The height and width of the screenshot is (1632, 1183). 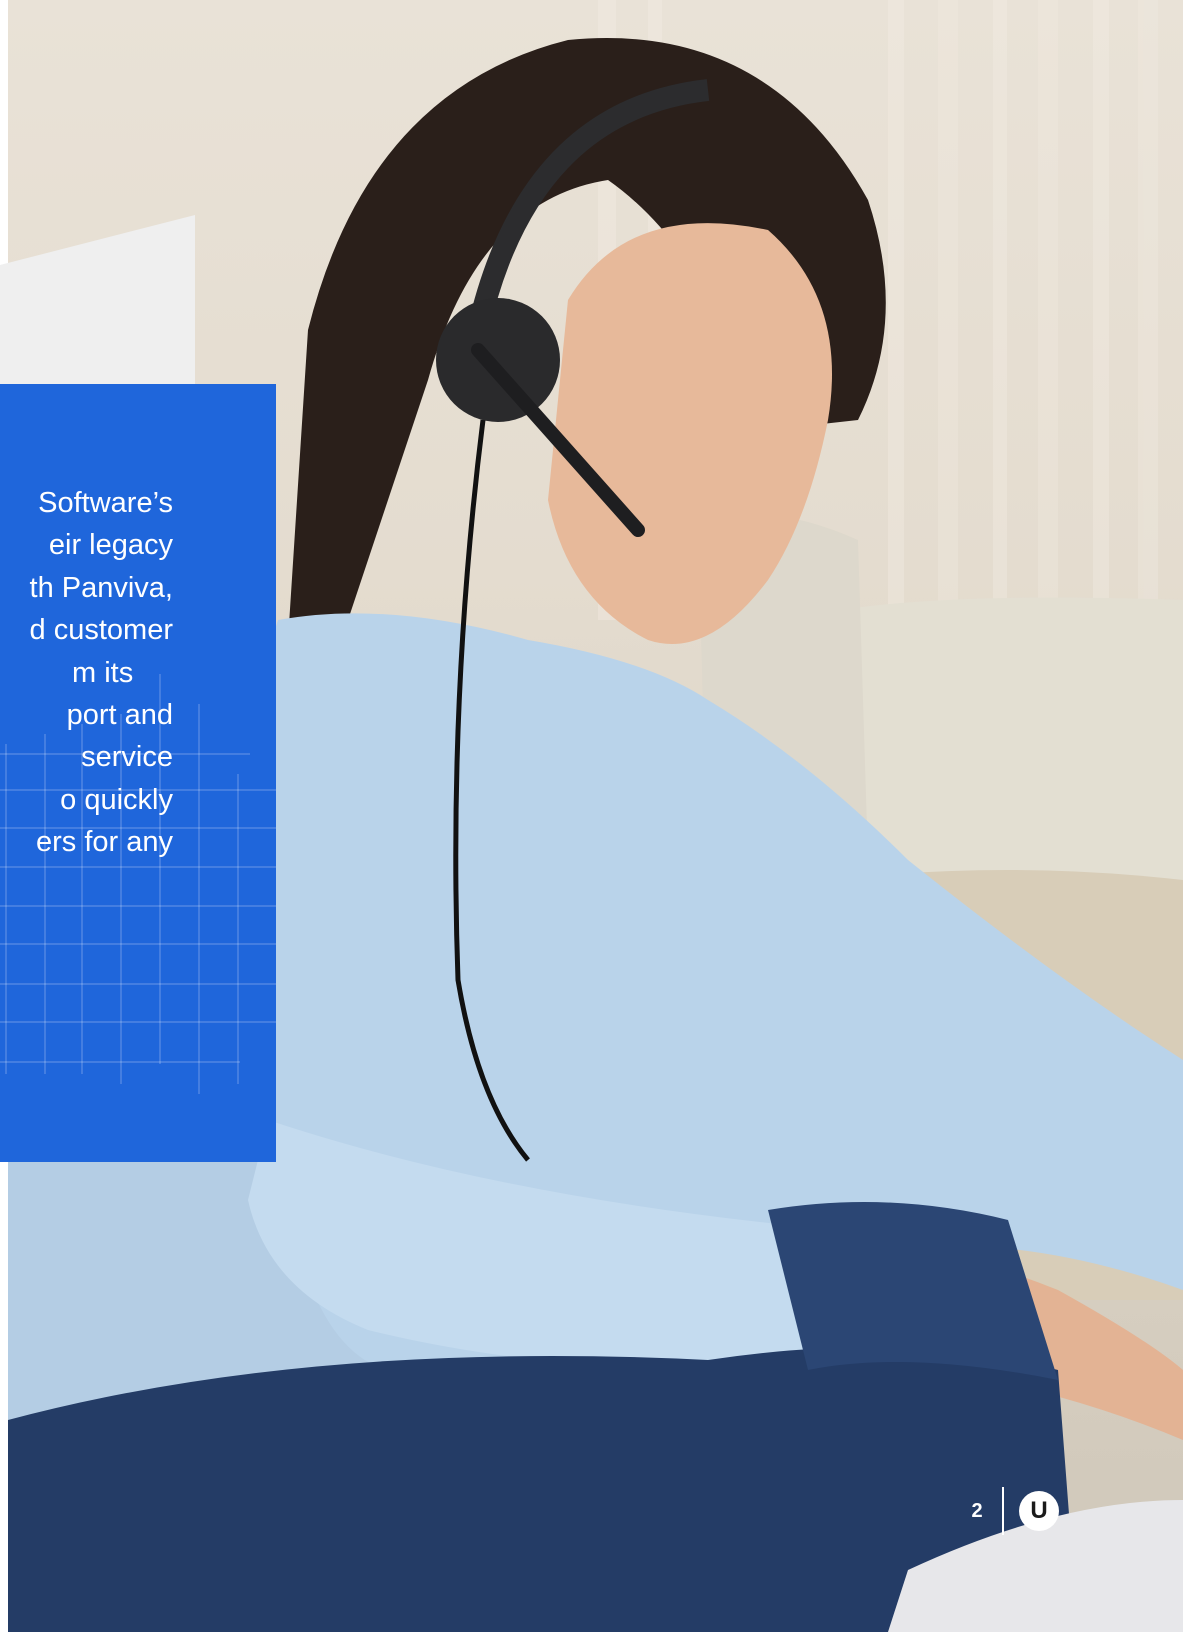 I want to click on panel-text-line: d customer, so click(x=101, y=630).